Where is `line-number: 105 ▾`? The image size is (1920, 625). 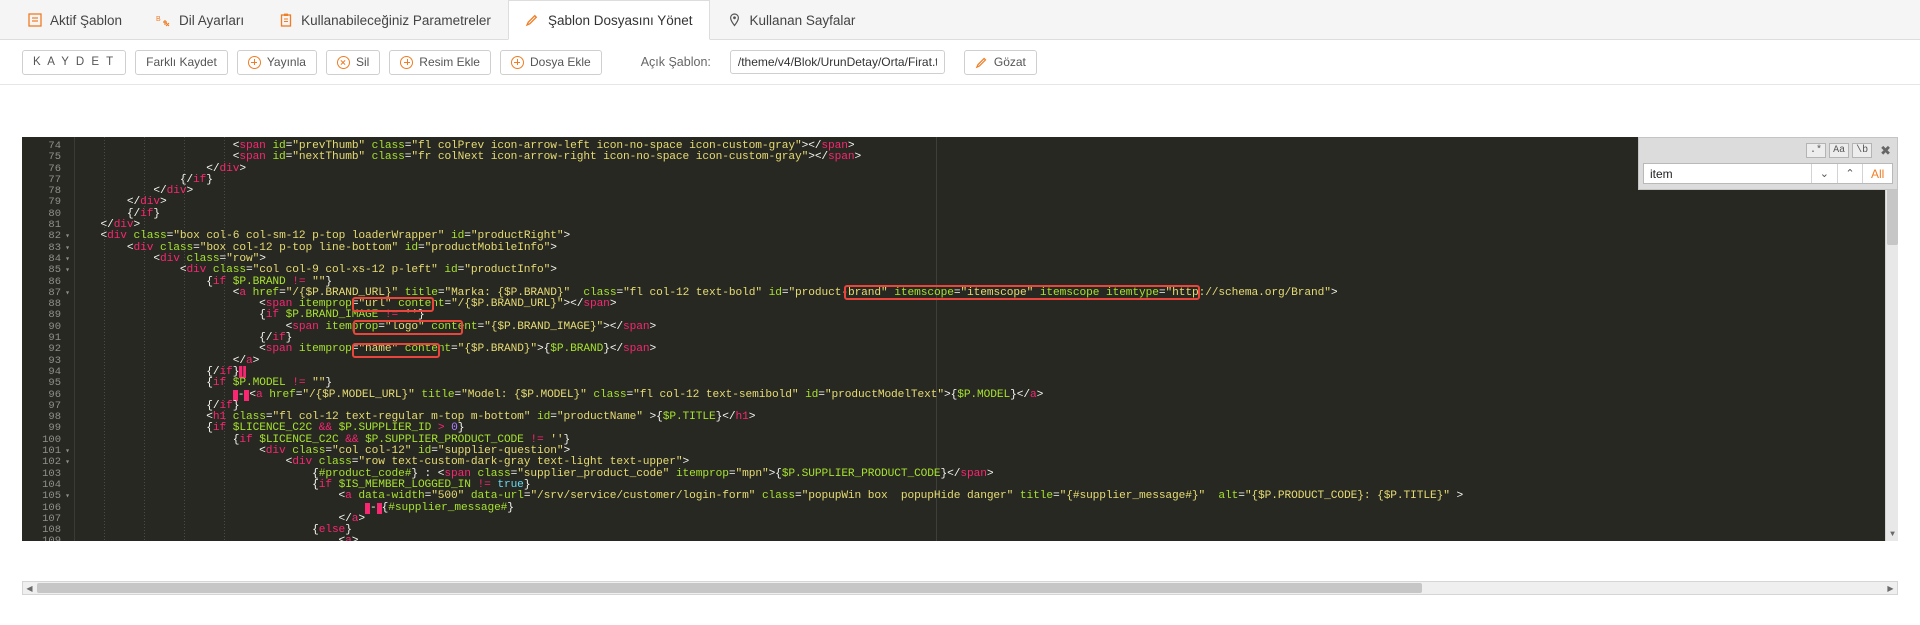
line-number: 105 ▾ is located at coordinates (56, 496).